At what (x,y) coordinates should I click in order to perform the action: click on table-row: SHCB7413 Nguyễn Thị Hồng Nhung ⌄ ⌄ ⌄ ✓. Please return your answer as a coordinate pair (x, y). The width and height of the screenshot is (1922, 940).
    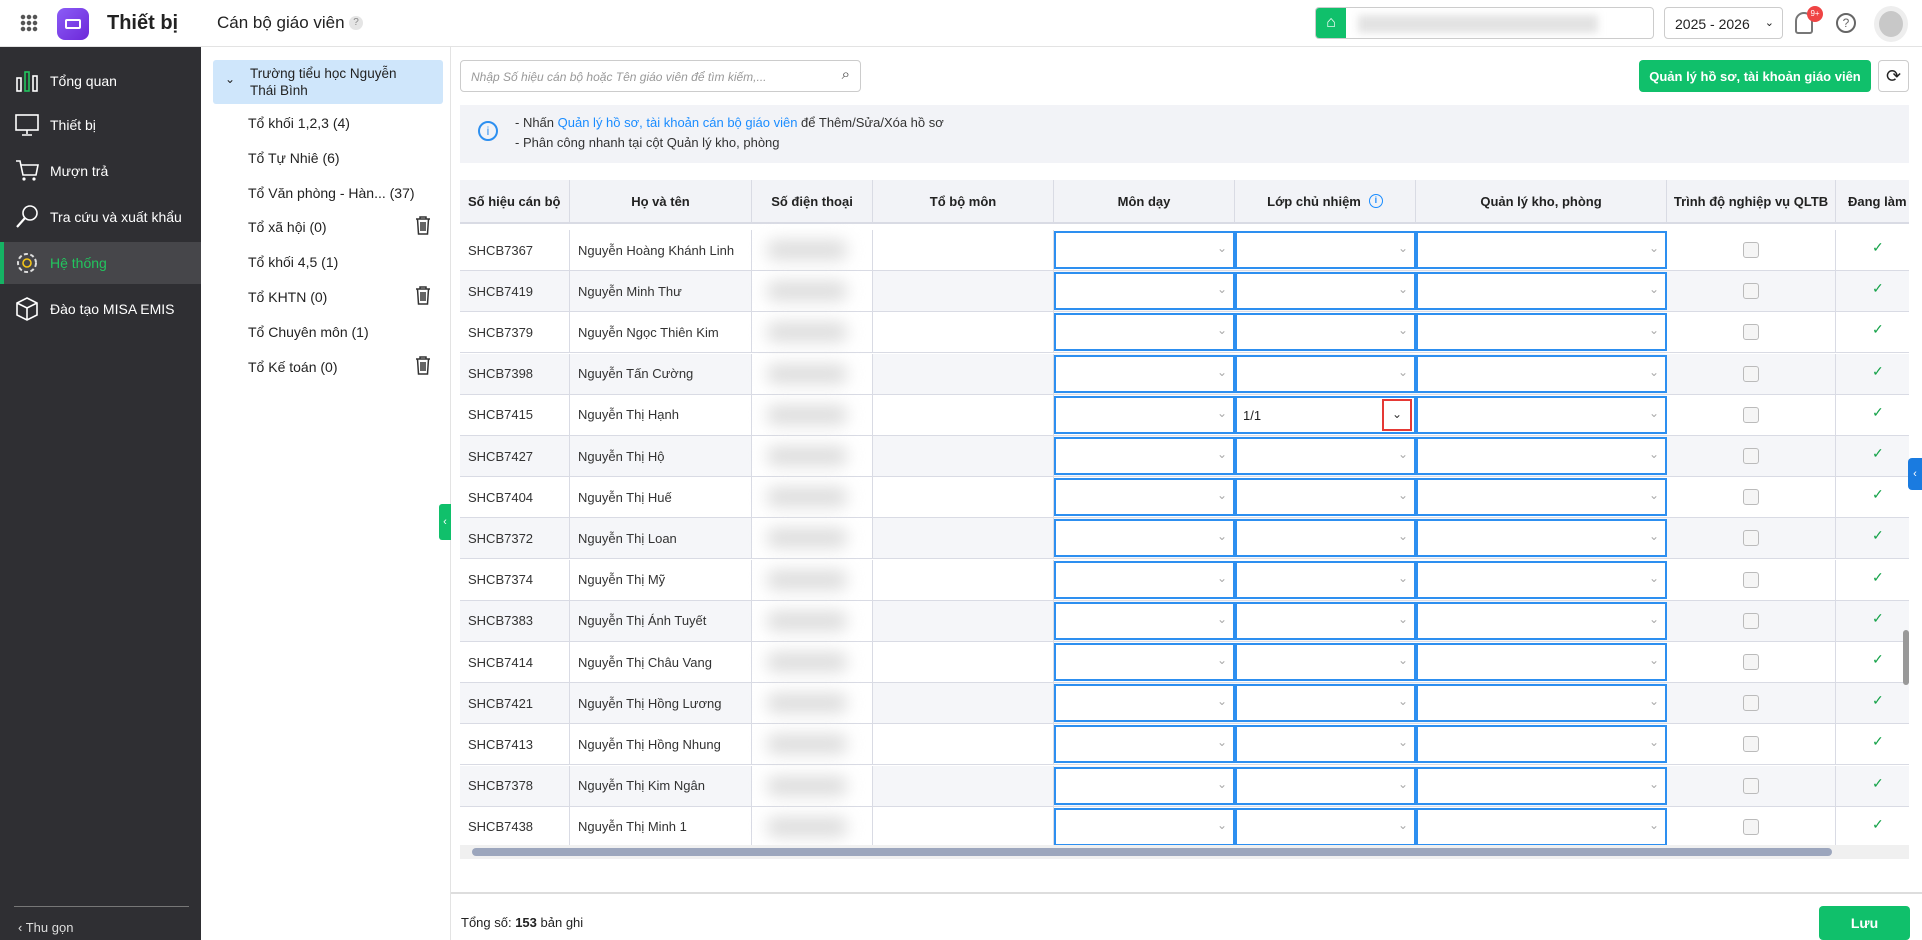
    Looking at the image, I should click on (1184, 745).